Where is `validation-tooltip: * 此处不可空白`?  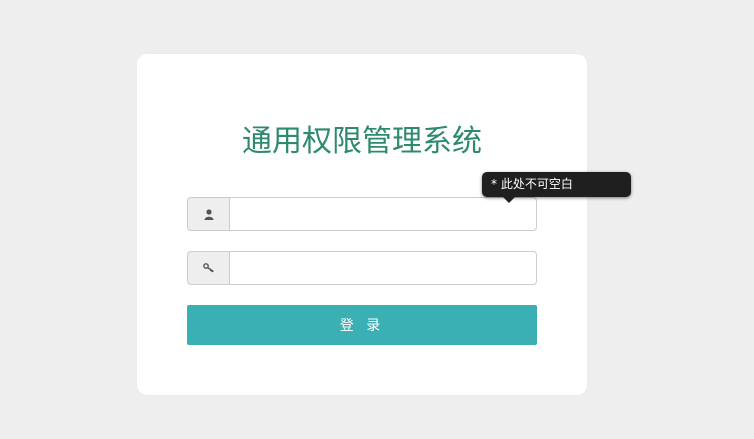
validation-tooltip: * 此处不可空白 is located at coordinates (556, 187).